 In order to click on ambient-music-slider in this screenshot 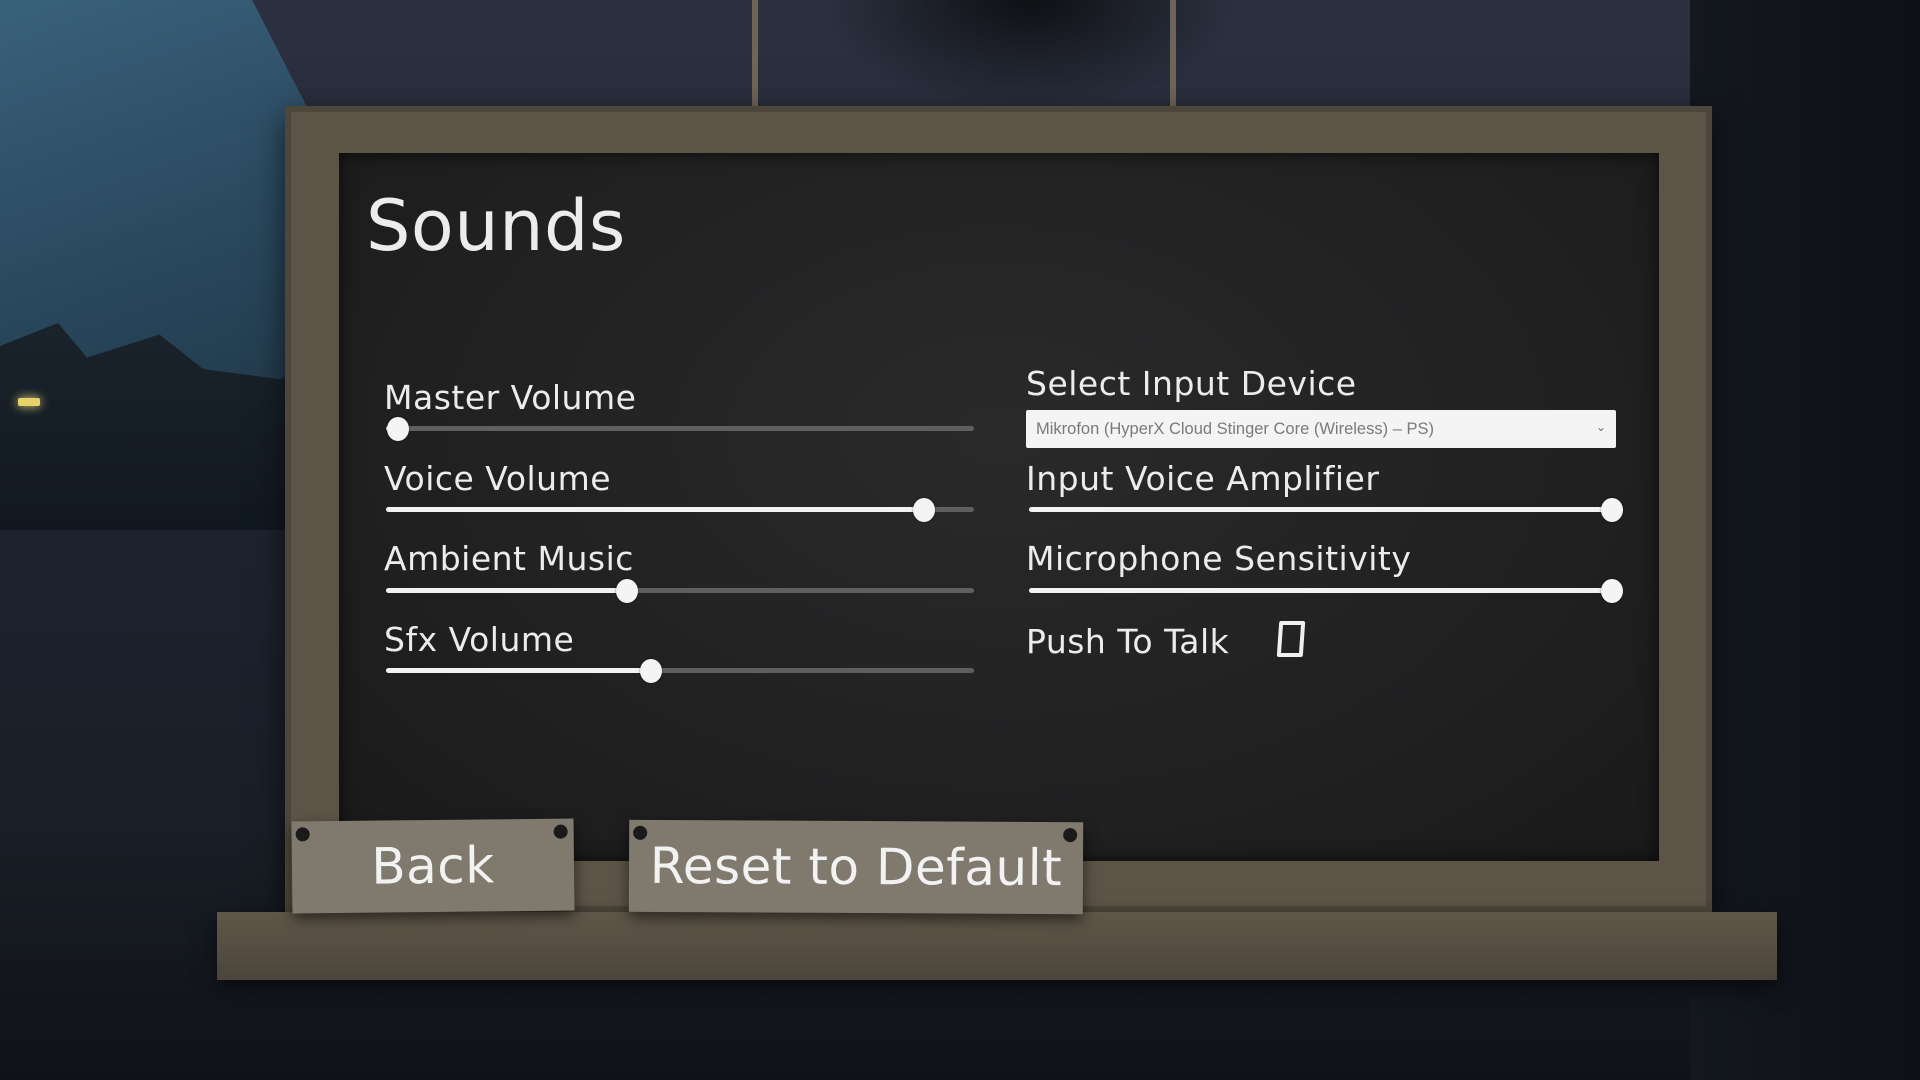, I will do `click(680, 591)`.